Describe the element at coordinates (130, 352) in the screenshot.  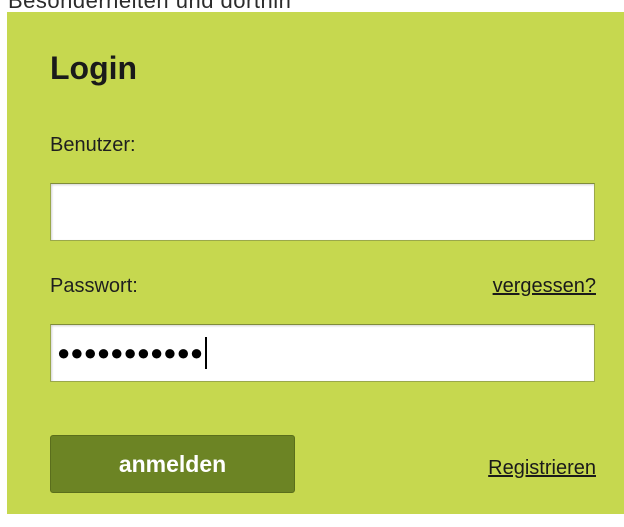
I see `password-masked-value: ●●●●●●●●●●●` at that location.